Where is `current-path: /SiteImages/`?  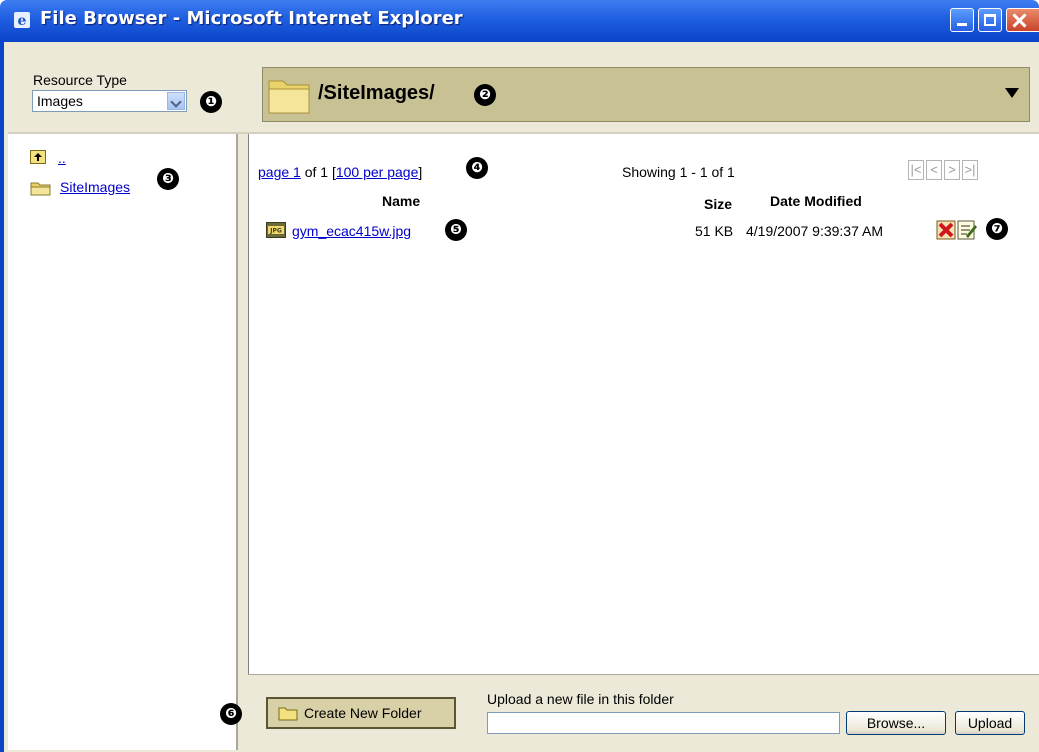 current-path: /SiteImages/ is located at coordinates (376, 93).